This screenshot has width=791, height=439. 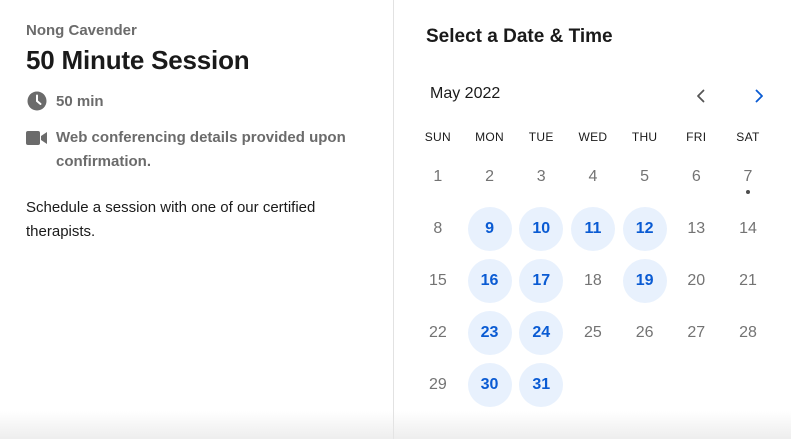 I want to click on day-cell: 27, so click(x=696, y=333).